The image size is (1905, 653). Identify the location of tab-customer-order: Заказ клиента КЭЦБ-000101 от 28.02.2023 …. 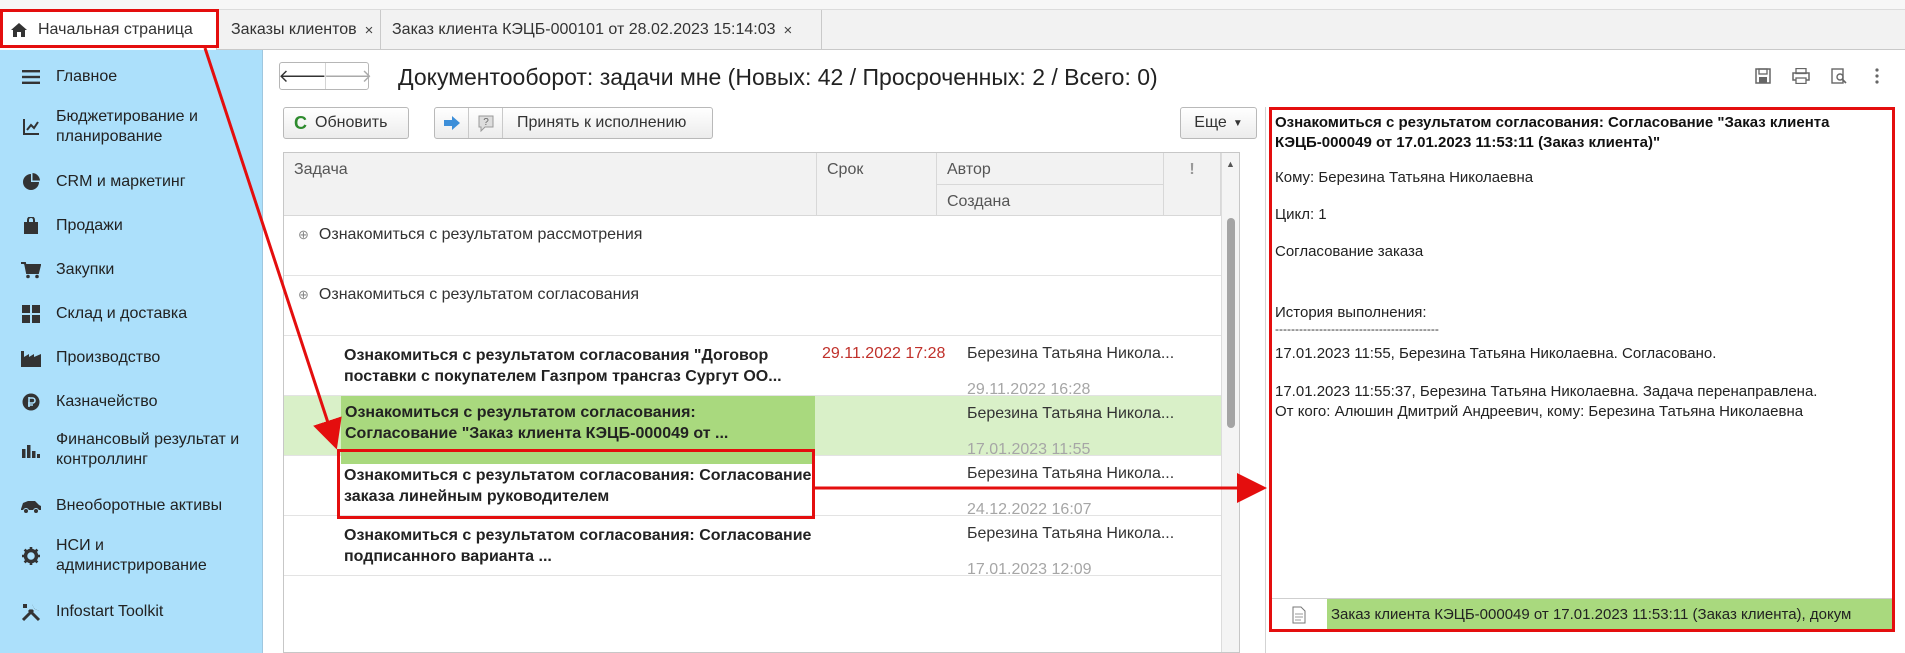
(602, 30).